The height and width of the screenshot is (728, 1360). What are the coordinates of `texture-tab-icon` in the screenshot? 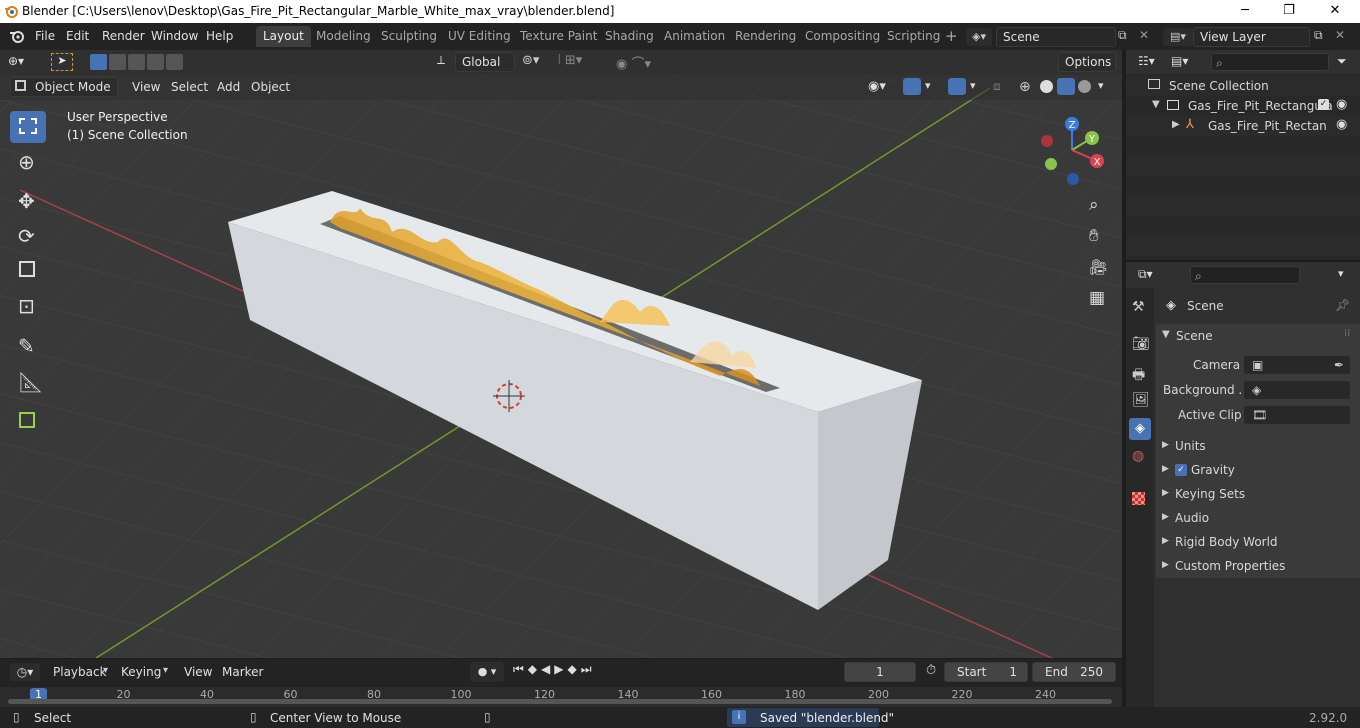 It's located at (1138, 498).